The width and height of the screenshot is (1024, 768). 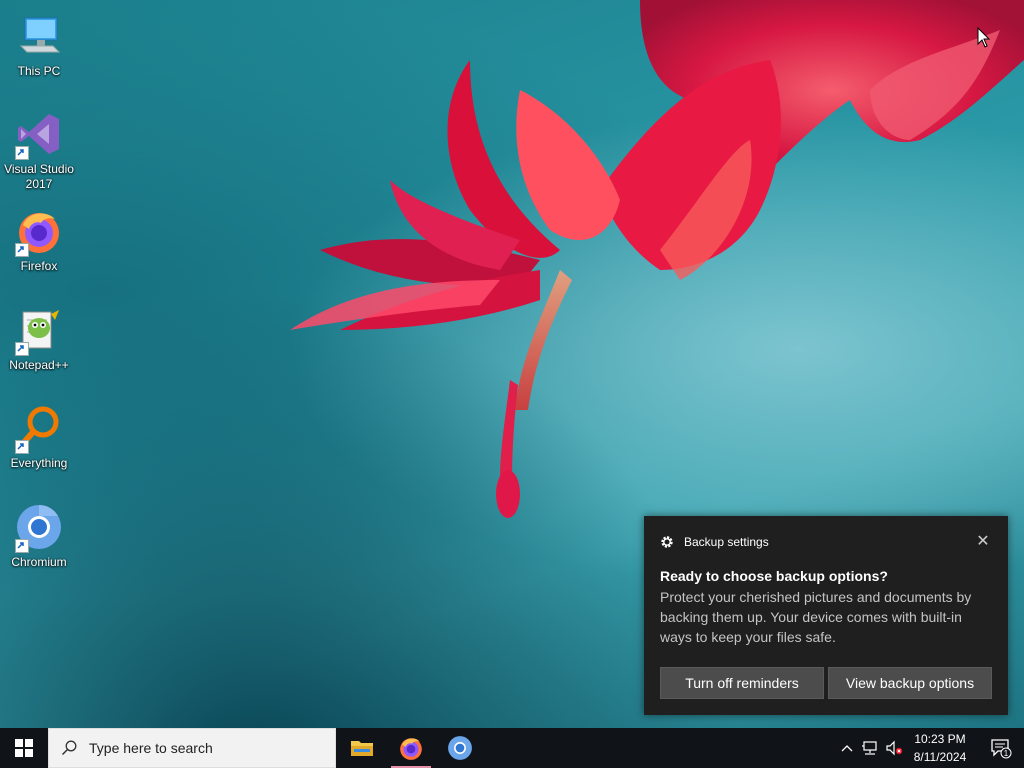 I want to click on notification-count: 1, so click(x=1006, y=753).